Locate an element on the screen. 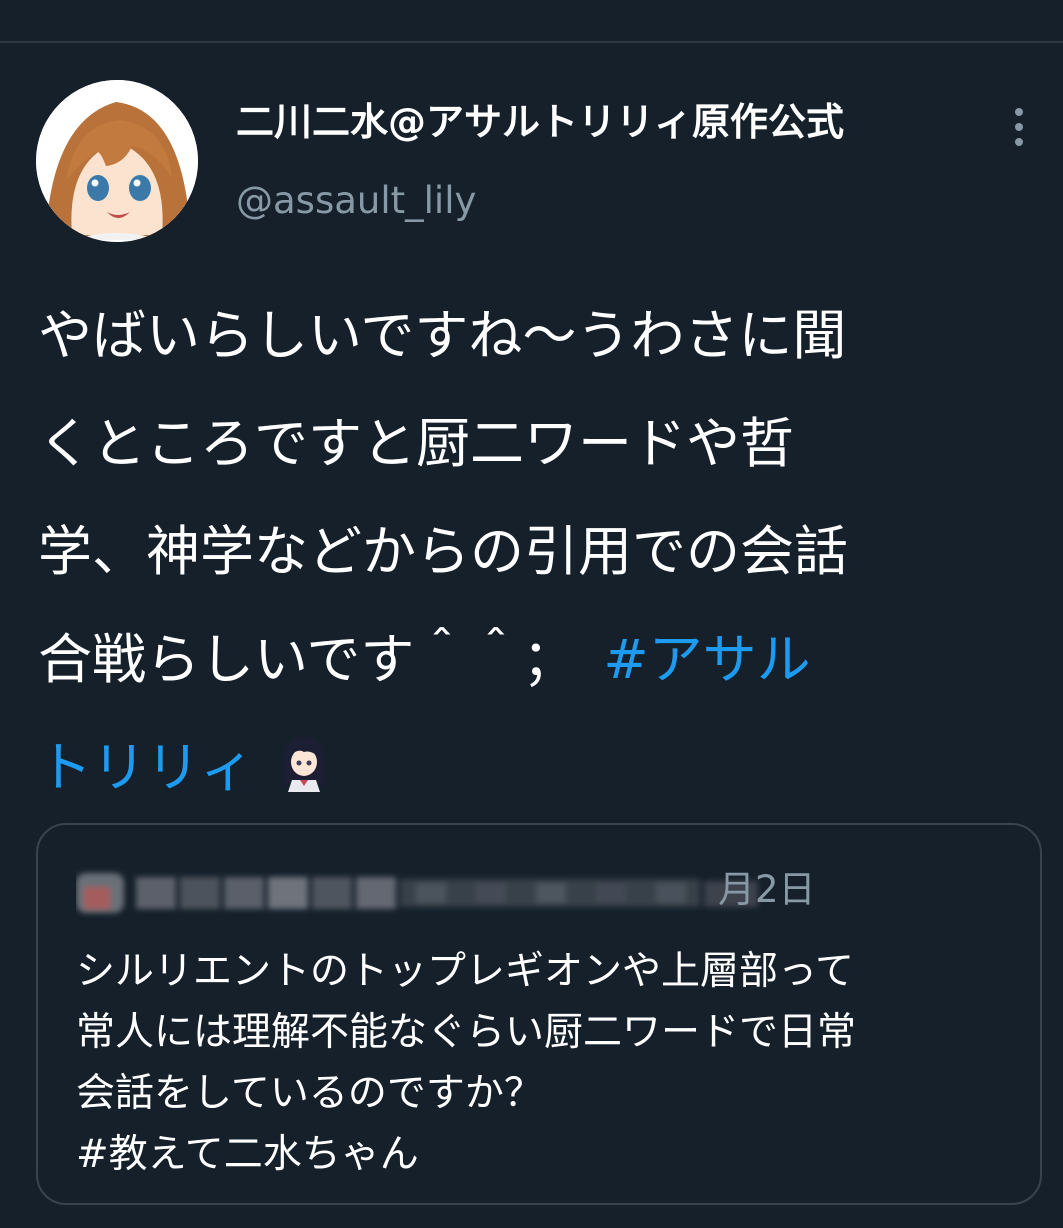 The image size is (1063, 1228). more-options-button is located at coordinates (1020, 127).